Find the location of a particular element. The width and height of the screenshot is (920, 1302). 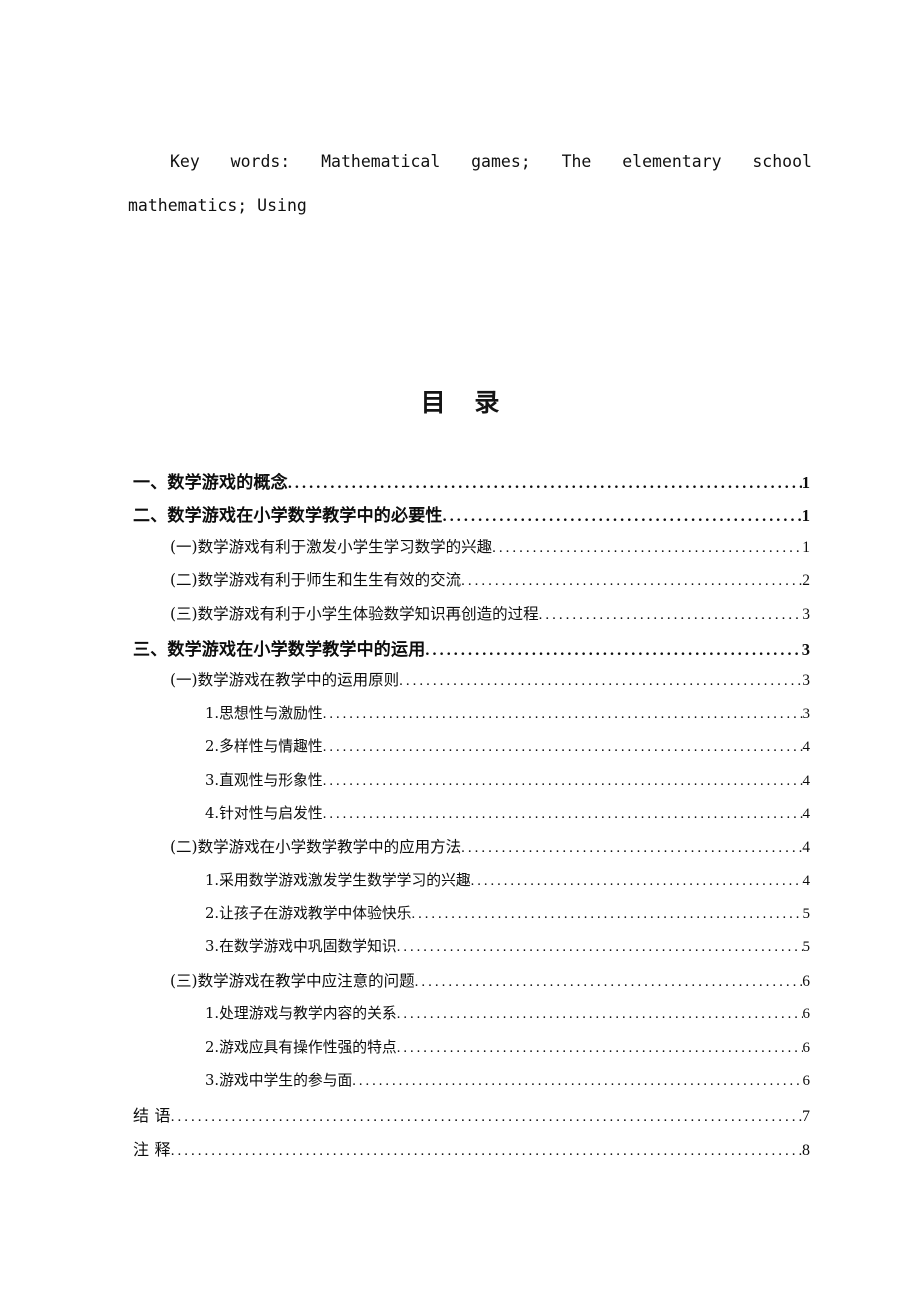

keyword-word: elementary is located at coordinates (672, 161).